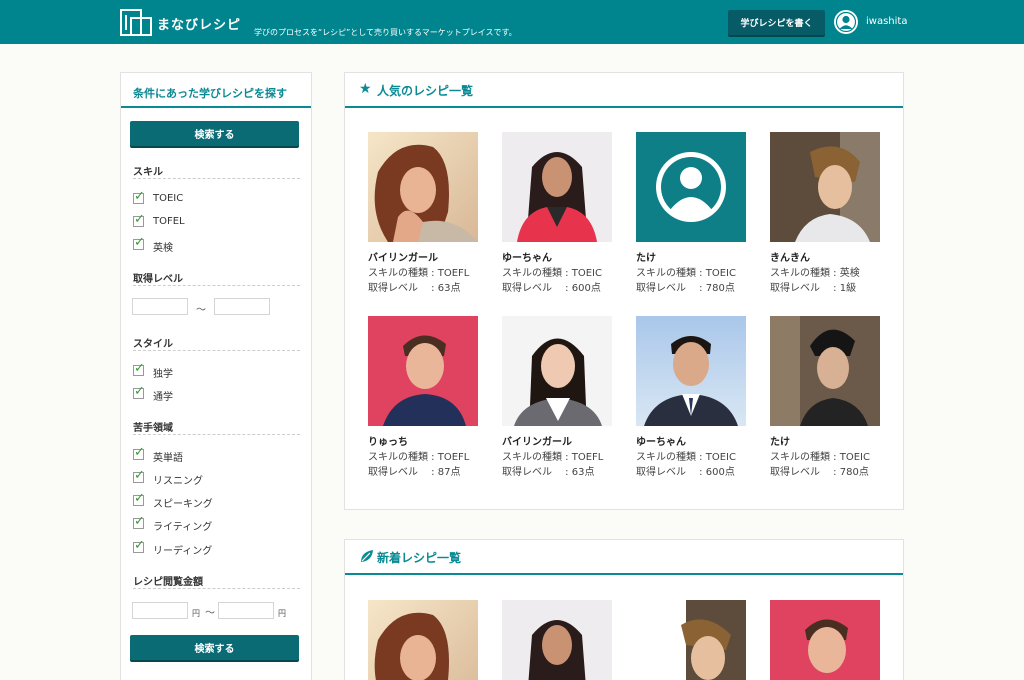 This screenshot has width=1024, height=680. I want to click on checkbox-label: 通学, so click(163, 397).